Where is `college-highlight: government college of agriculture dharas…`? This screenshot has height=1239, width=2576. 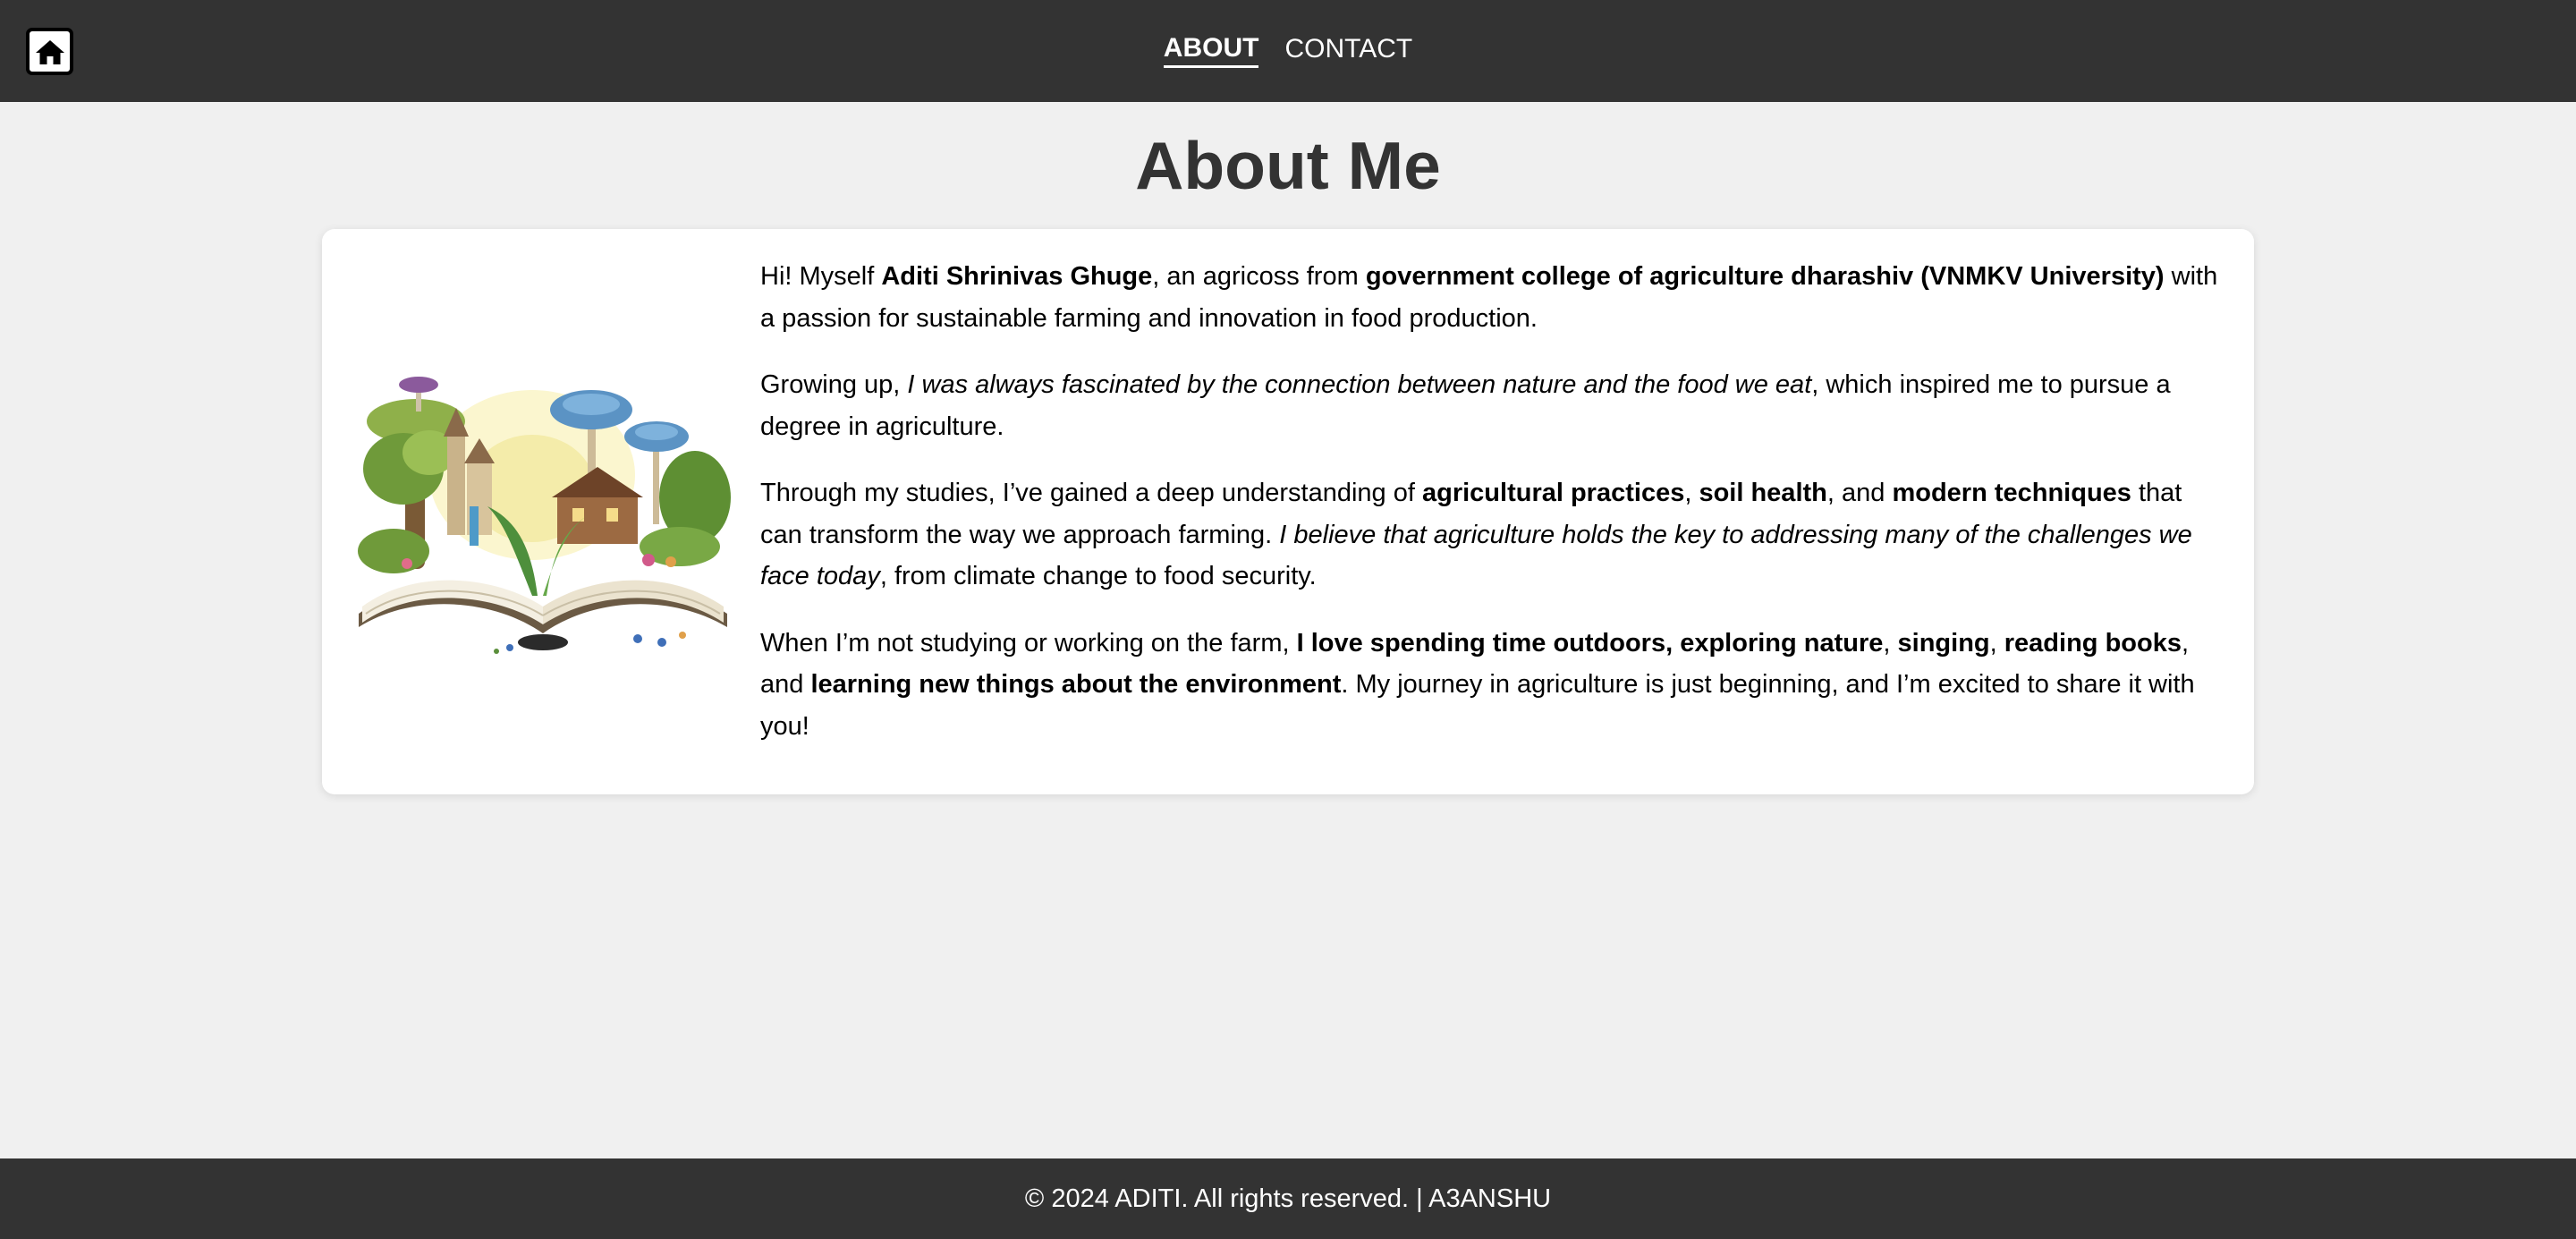
college-highlight: government college of agriculture dharas… is located at coordinates (1765, 276).